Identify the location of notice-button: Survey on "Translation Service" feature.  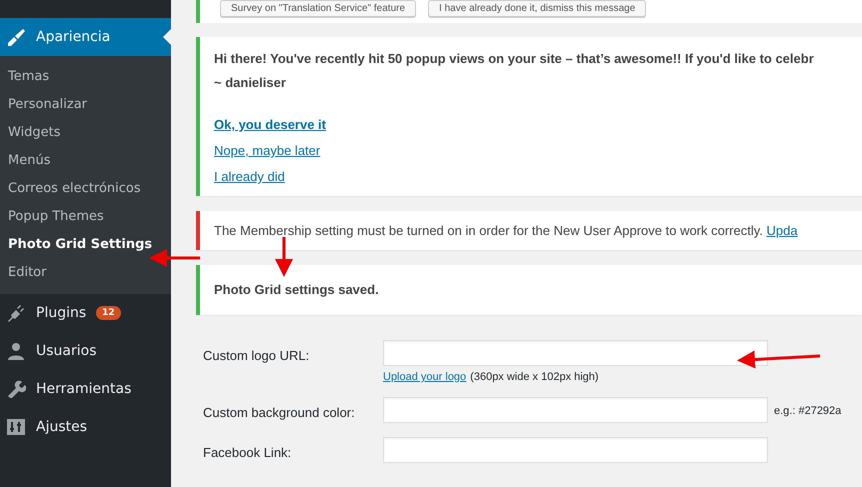
(318, 8).